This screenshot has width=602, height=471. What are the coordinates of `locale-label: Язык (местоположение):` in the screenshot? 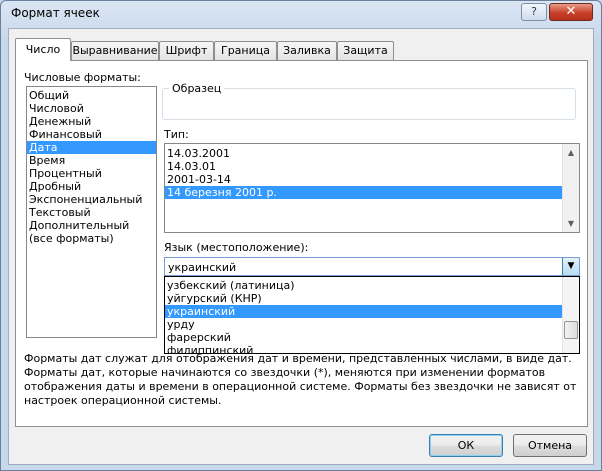 It's located at (236, 247).